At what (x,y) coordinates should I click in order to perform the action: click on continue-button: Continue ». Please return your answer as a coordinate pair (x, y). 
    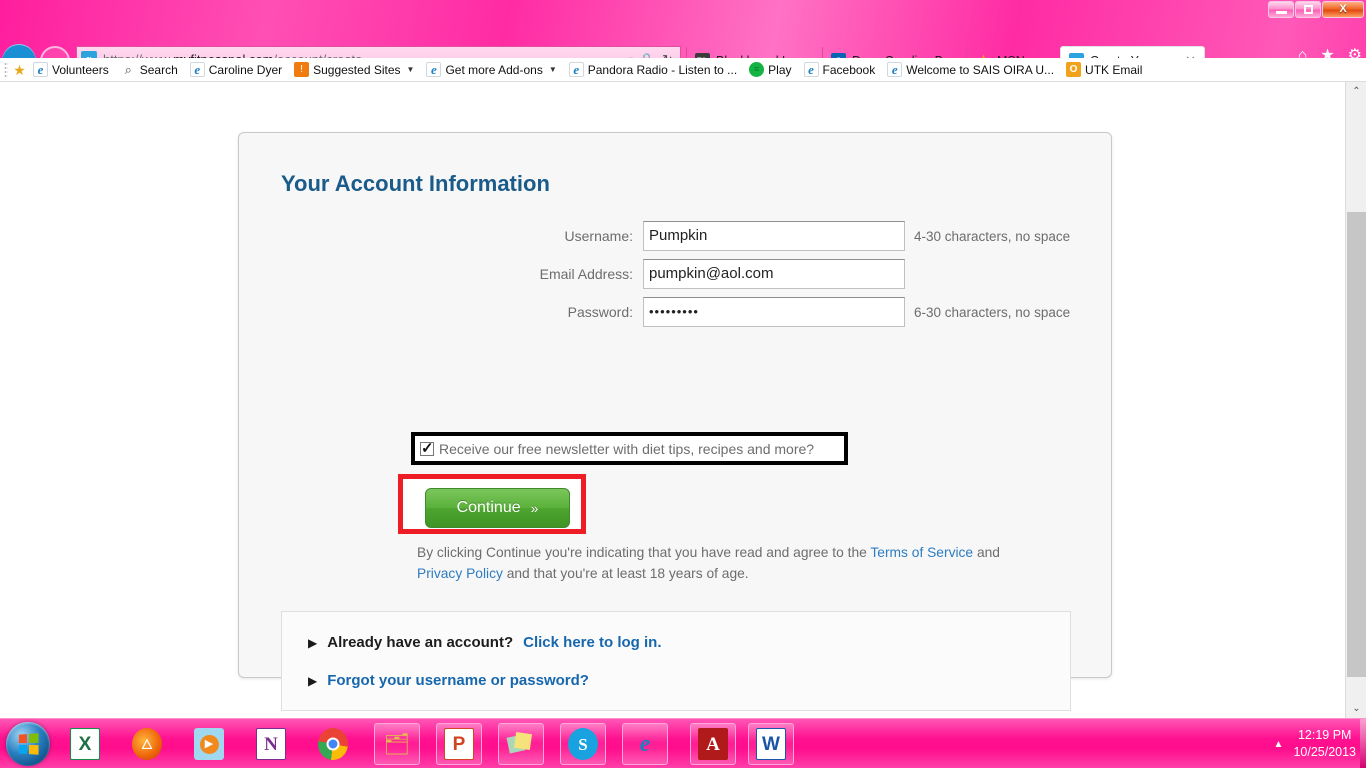
    Looking at the image, I should click on (497, 508).